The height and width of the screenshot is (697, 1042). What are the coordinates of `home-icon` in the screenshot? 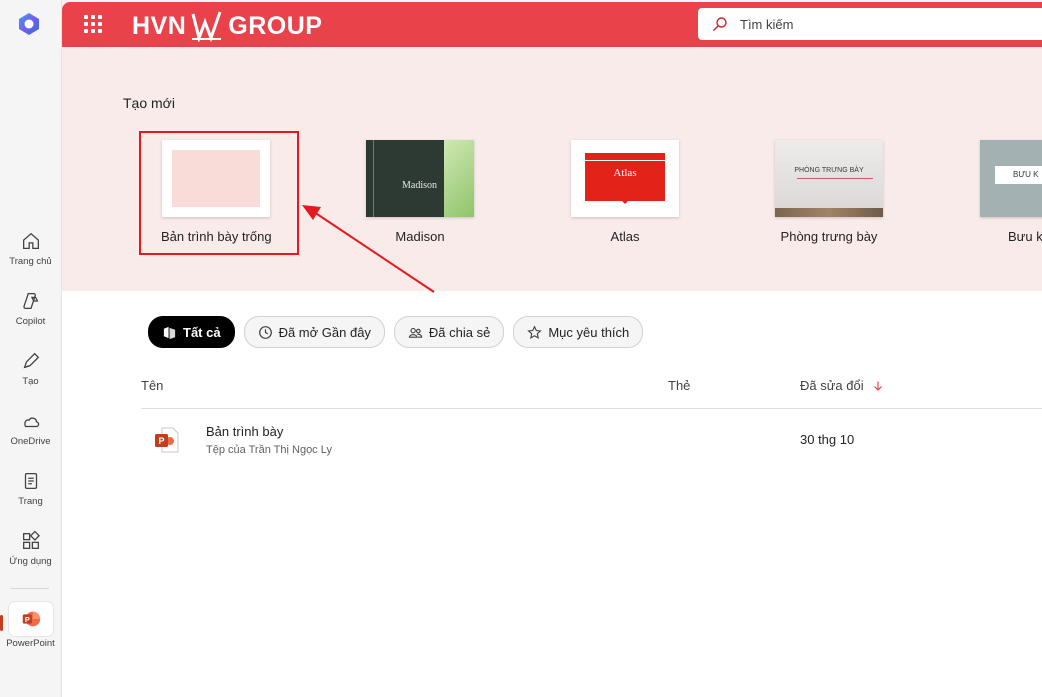 It's located at (30, 240).